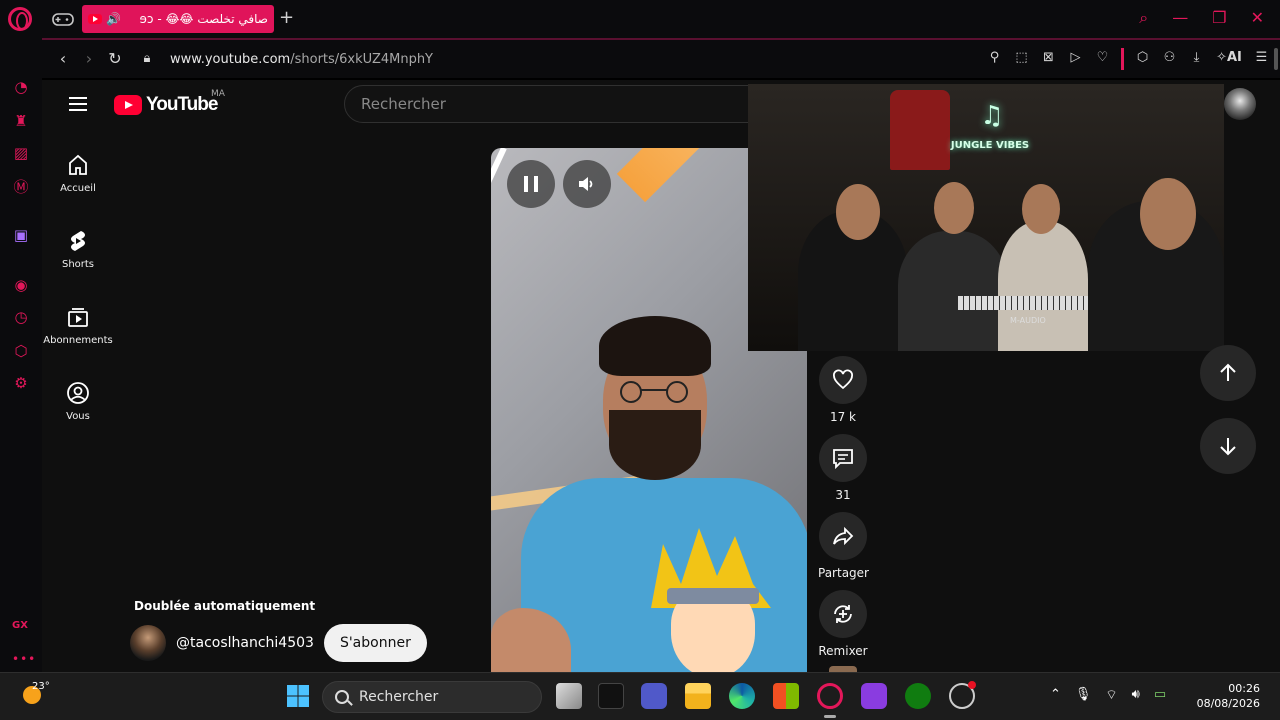 The height and width of the screenshot is (720, 1280). Describe the element at coordinates (218, 94) in the screenshot. I see `country-code: MA` at that location.